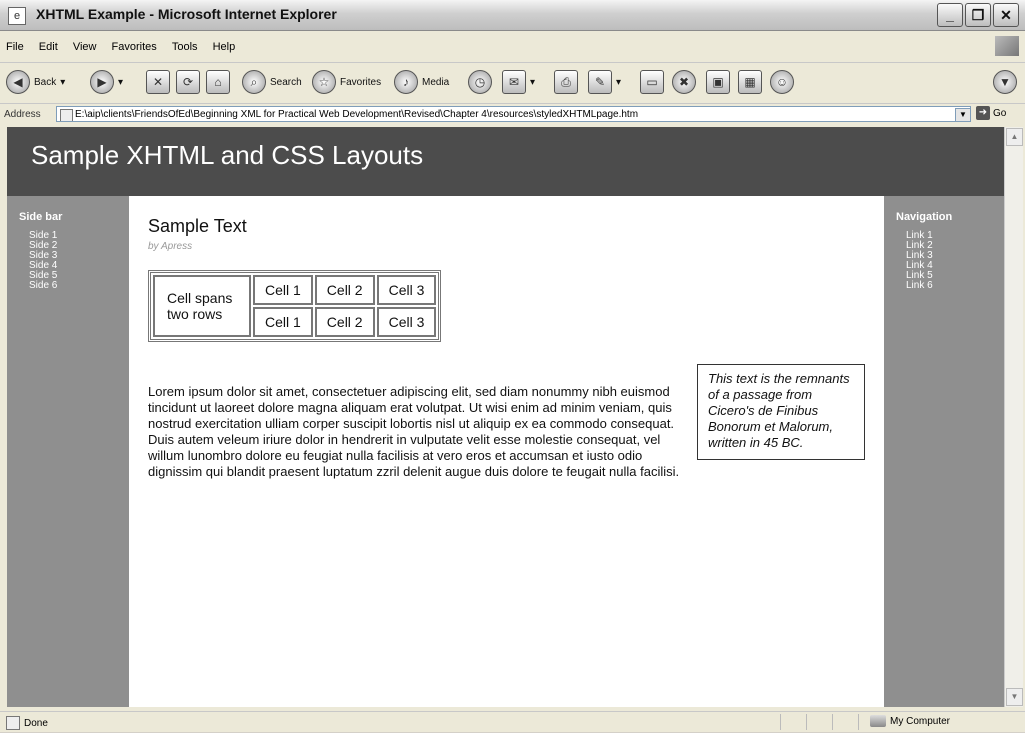 This screenshot has height=733, width=1025. Describe the element at coordinates (955, 286) in the screenshot. I see `nav-link: Link 6` at that location.